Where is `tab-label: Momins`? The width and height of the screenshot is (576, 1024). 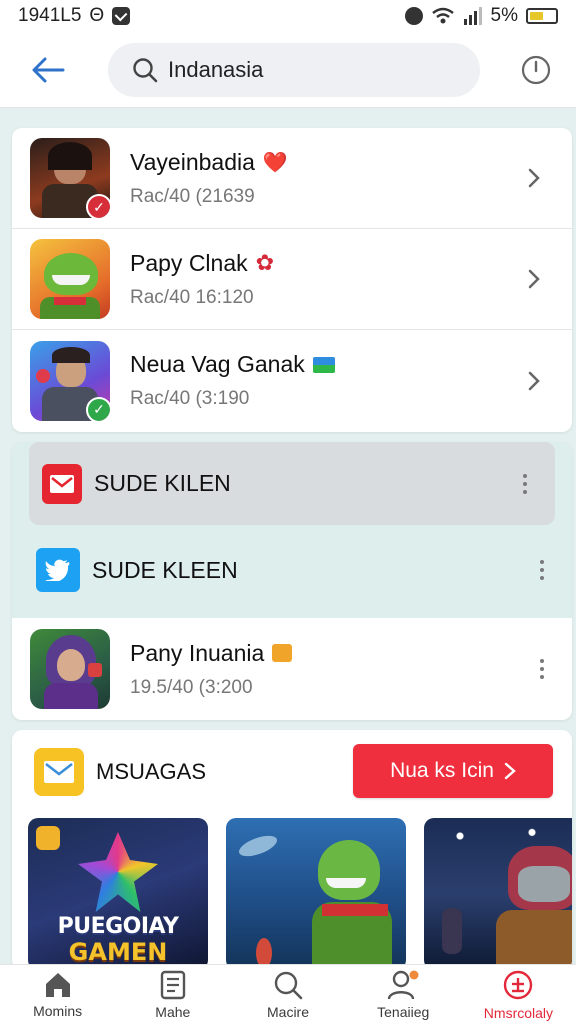
tab-label: Momins is located at coordinates (58, 1010).